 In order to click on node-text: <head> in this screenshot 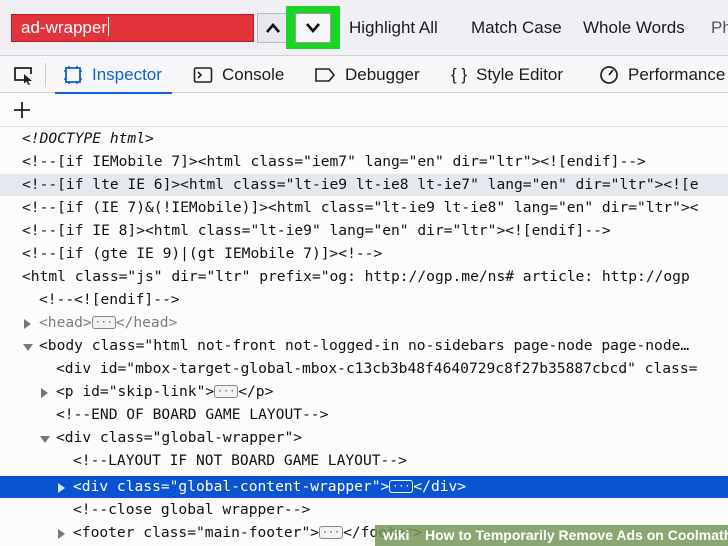, I will do `click(65, 322)`.